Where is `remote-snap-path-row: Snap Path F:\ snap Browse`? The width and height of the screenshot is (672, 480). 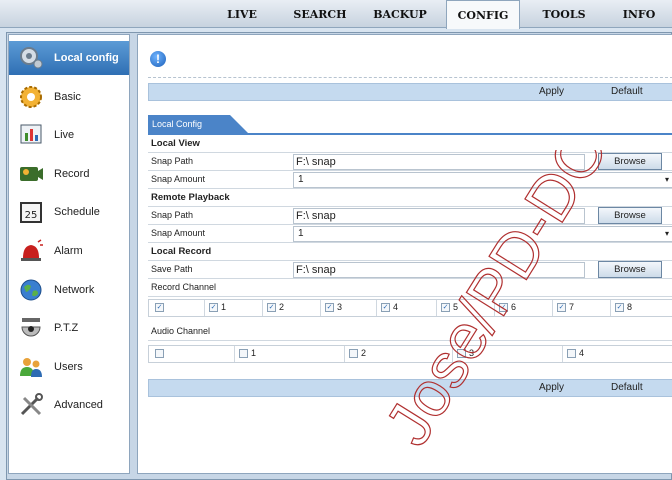 remote-snap-path-row: Snap Path F:\ snap Browse is located at coordinates (410, 216).